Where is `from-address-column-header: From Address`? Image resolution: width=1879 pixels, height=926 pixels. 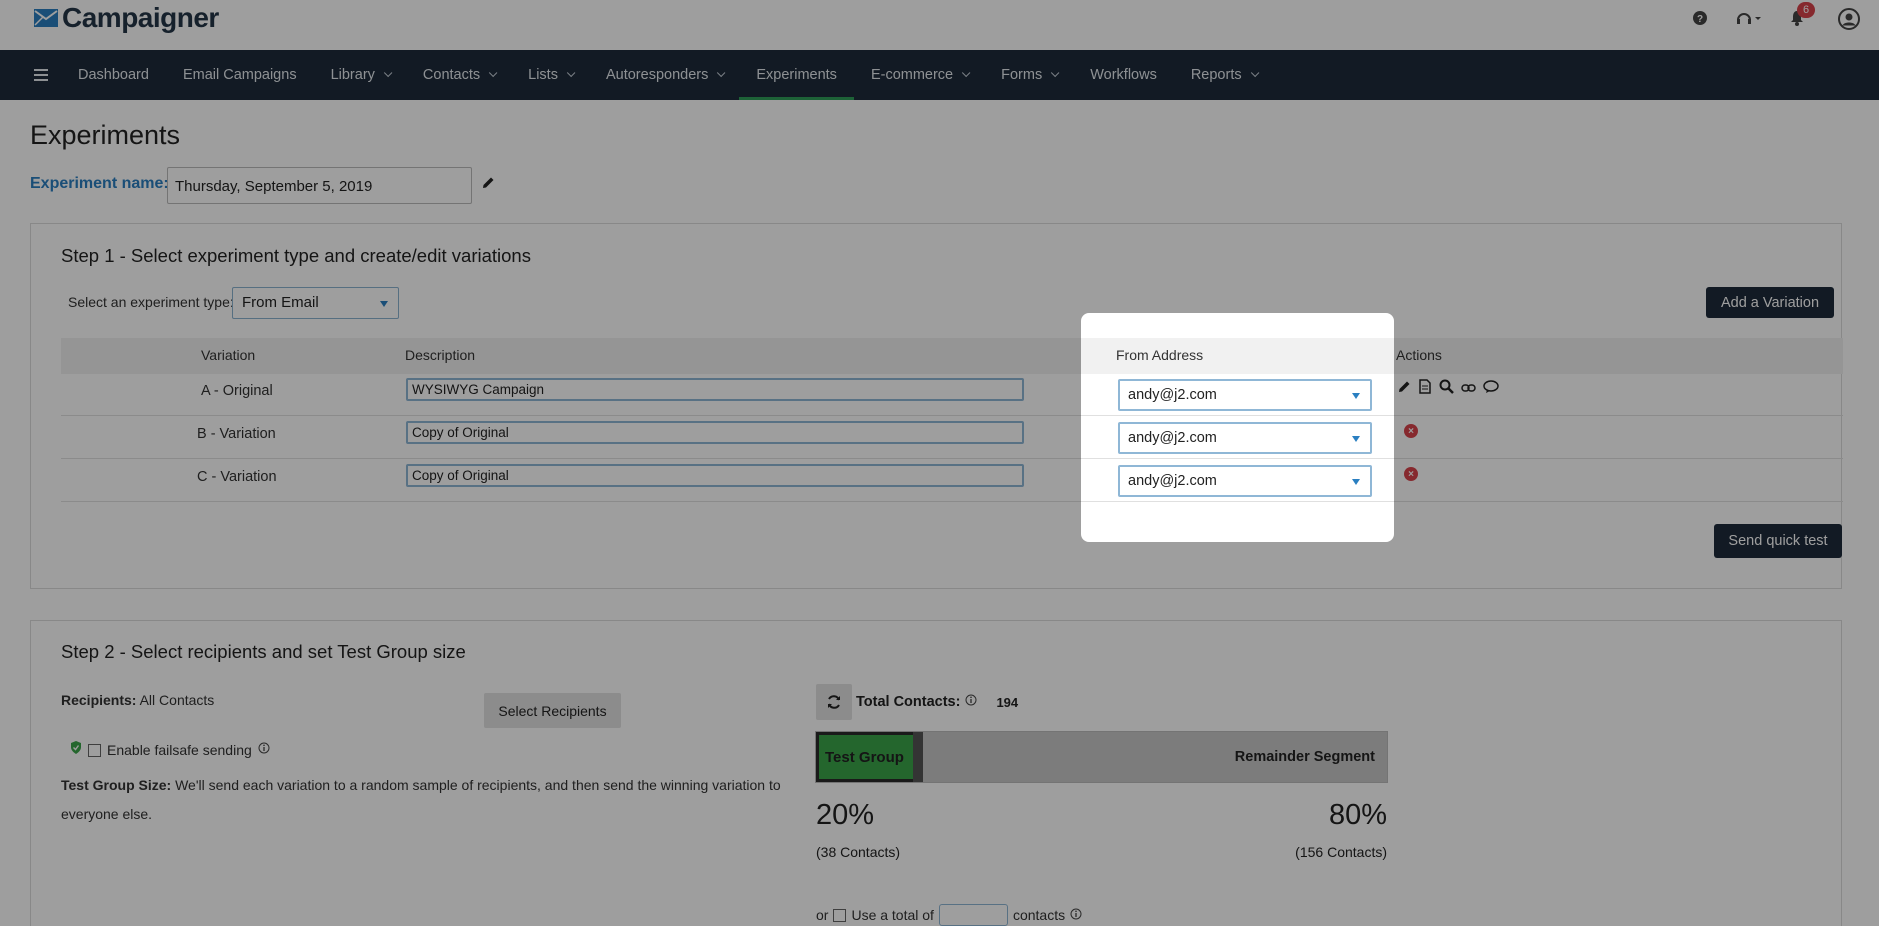
from-address-column-header: From Address is located at coordinates (1160, 355).